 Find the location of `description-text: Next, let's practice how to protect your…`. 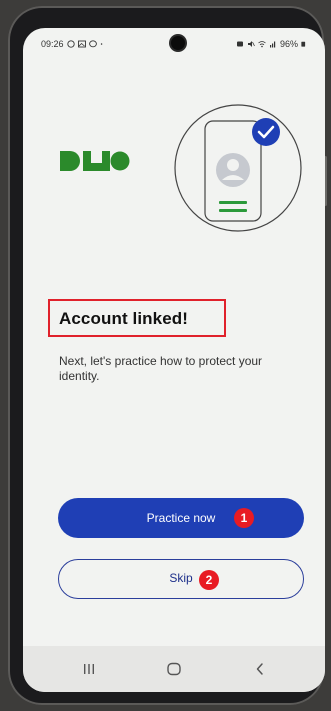

description-text: Next, let's practice how to protect your… is located at coordinates (161, 368).